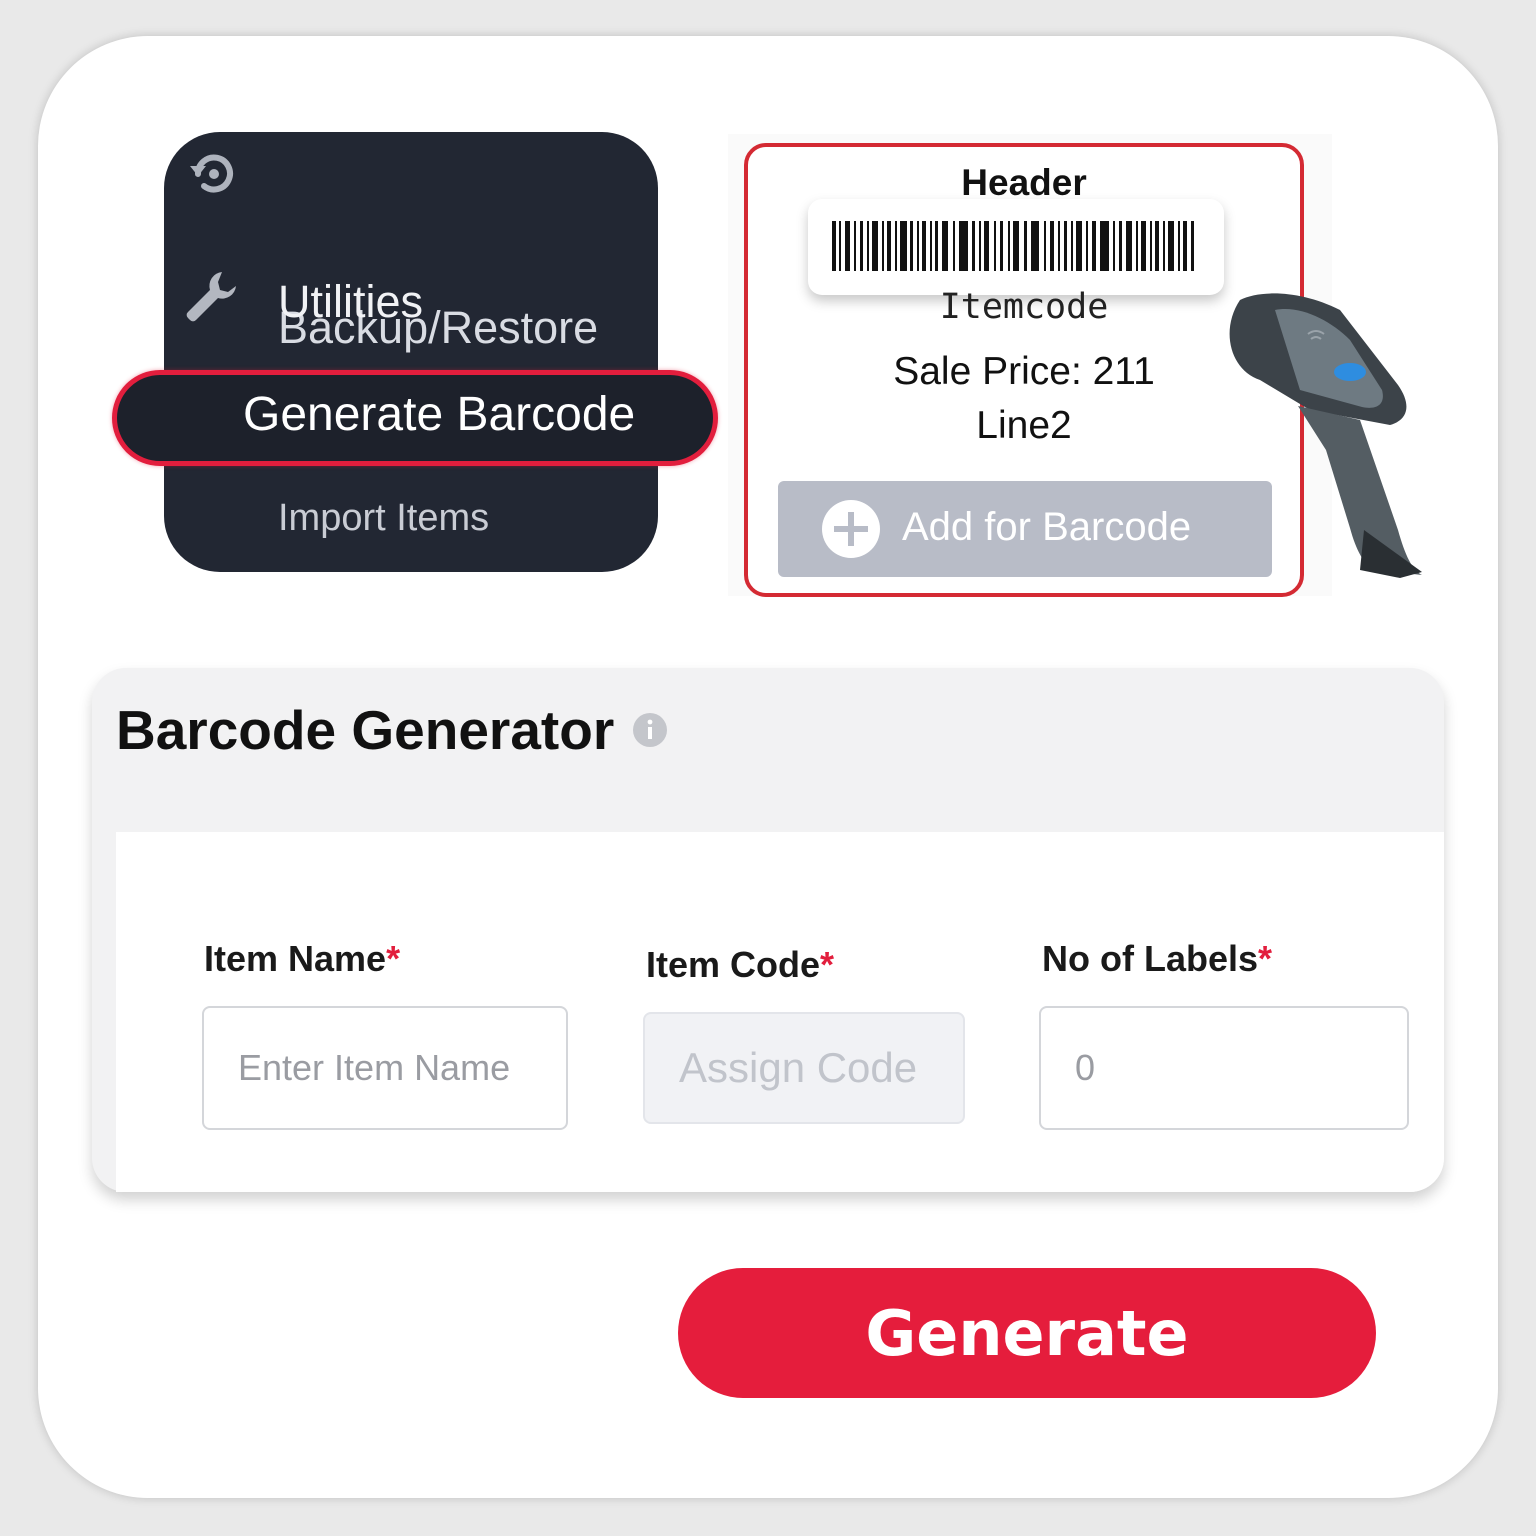  What do you see at coordinates (851, 529) in the screenshot?
I see `plus-circle-icon` at bounding box center [851, 529].